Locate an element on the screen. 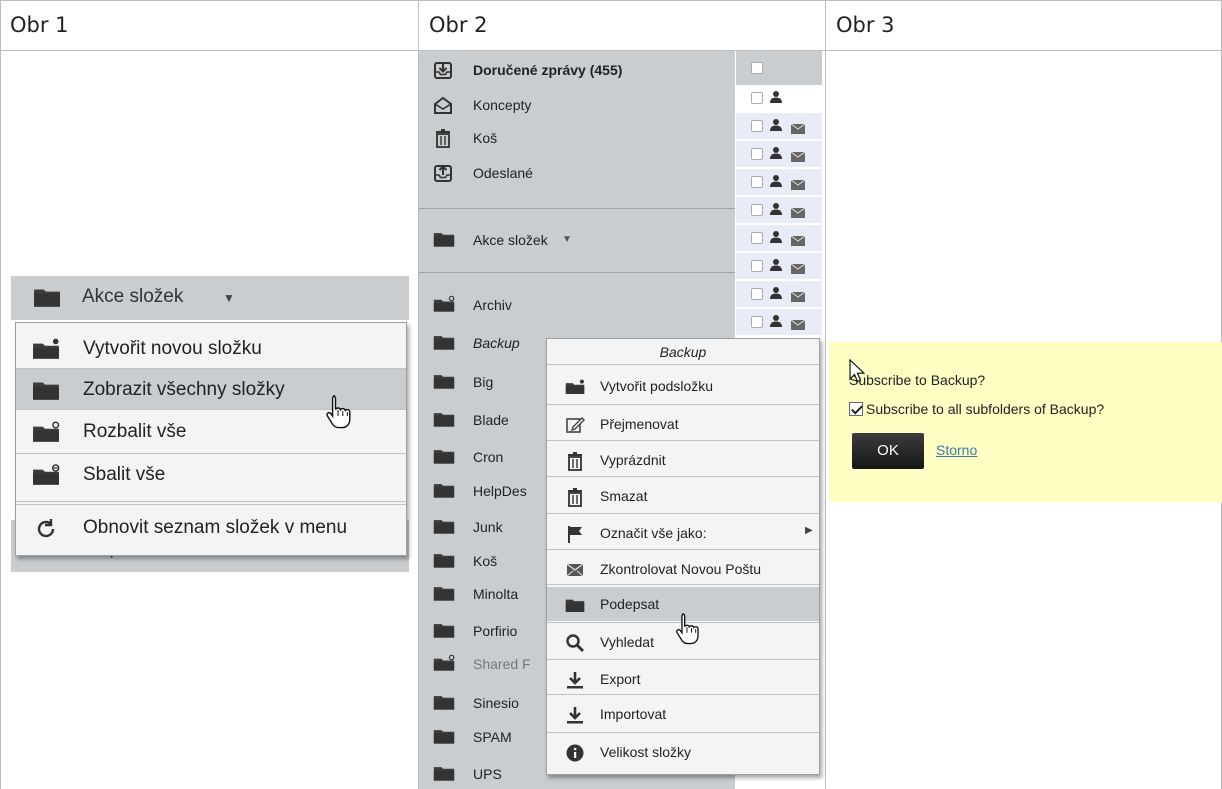 This screenshot has height=789, width=1222. menu-item-label: Sbalit vše is located at coordinates (124, 474).